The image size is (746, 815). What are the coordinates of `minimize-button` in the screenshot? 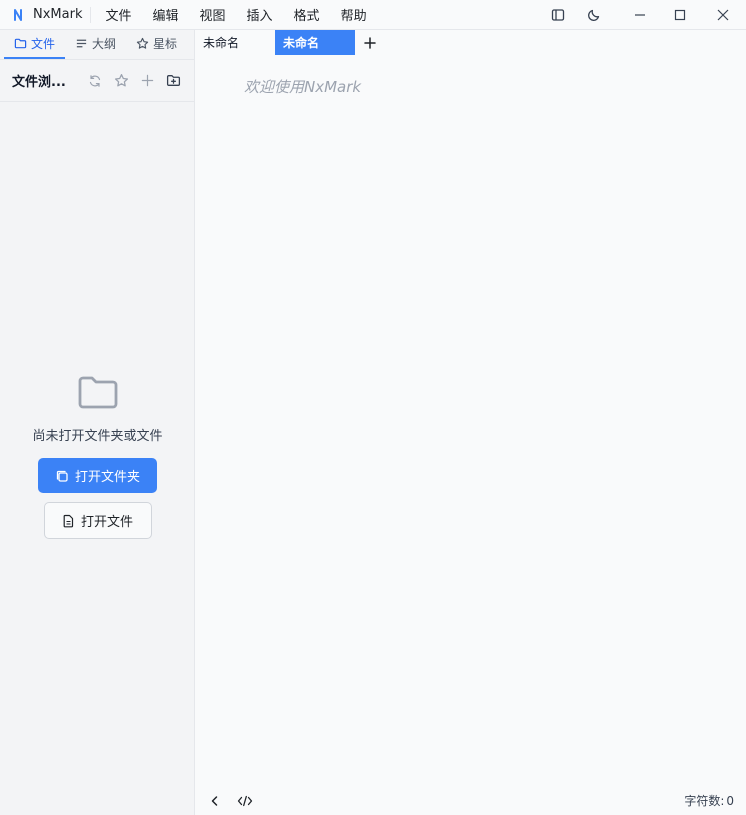 It's located at (640, 15).